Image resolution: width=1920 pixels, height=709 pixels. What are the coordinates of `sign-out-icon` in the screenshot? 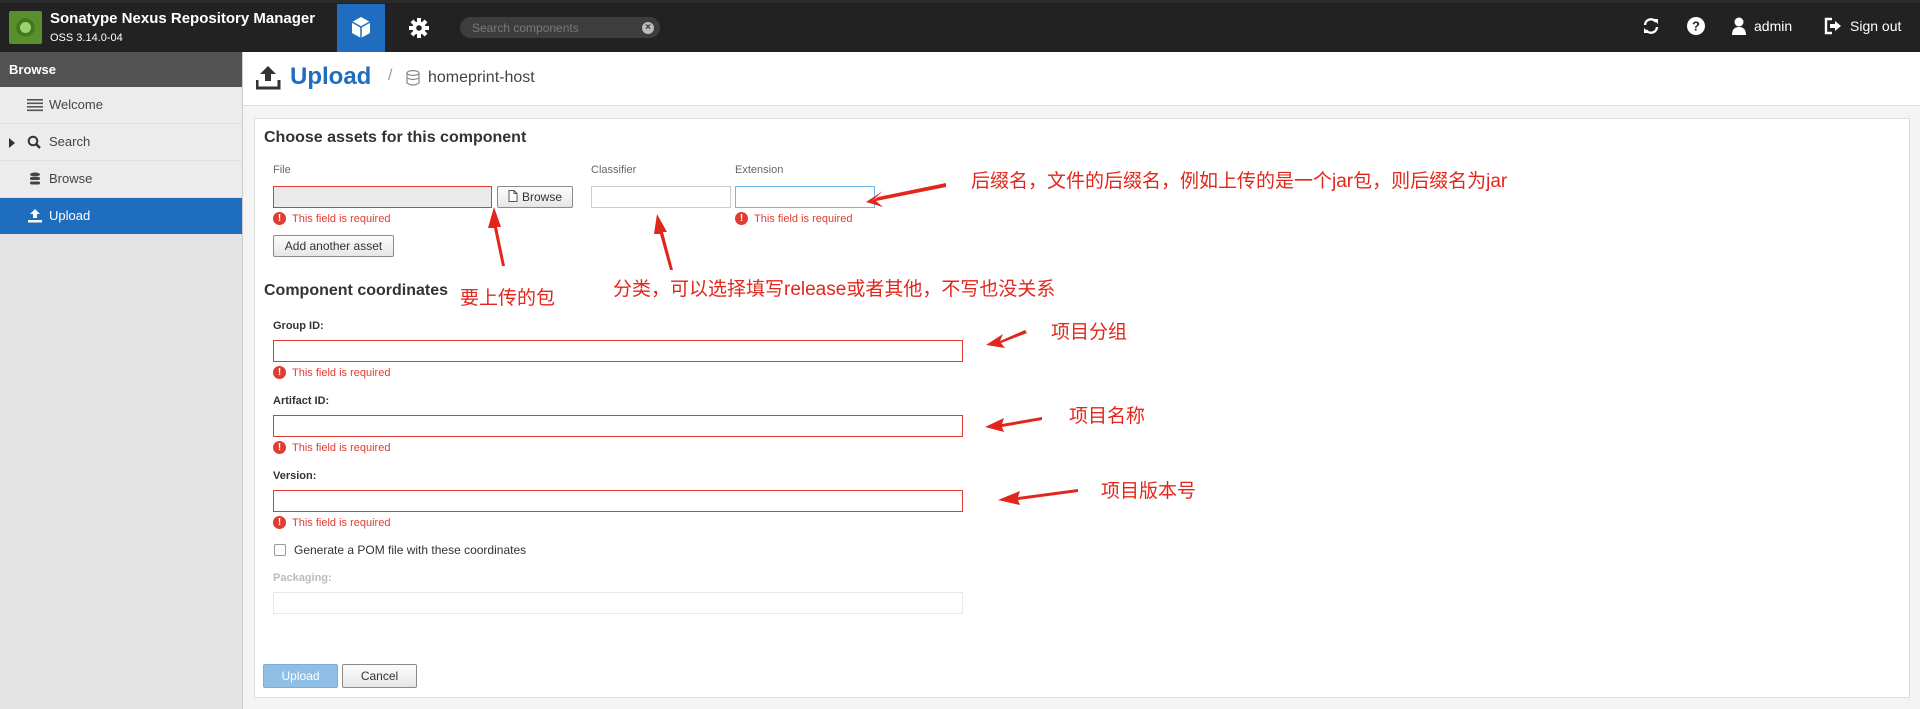 It's located at (1832, 26).